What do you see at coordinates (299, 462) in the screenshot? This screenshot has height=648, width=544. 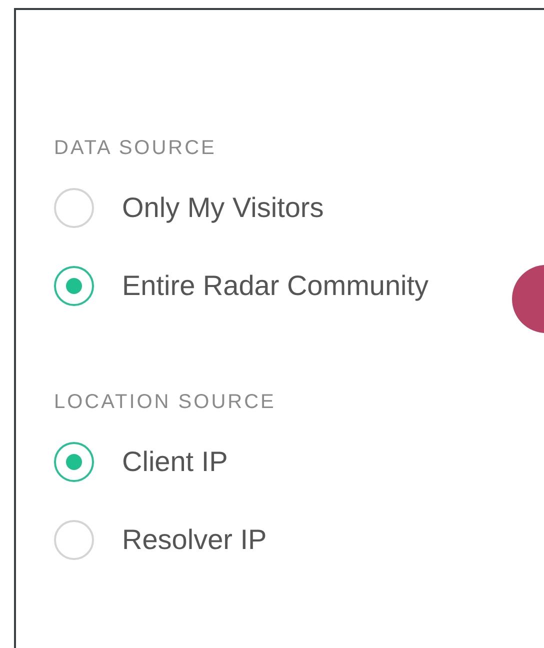 I see `radio-option: Client IP` at bounding box center [299, 462].